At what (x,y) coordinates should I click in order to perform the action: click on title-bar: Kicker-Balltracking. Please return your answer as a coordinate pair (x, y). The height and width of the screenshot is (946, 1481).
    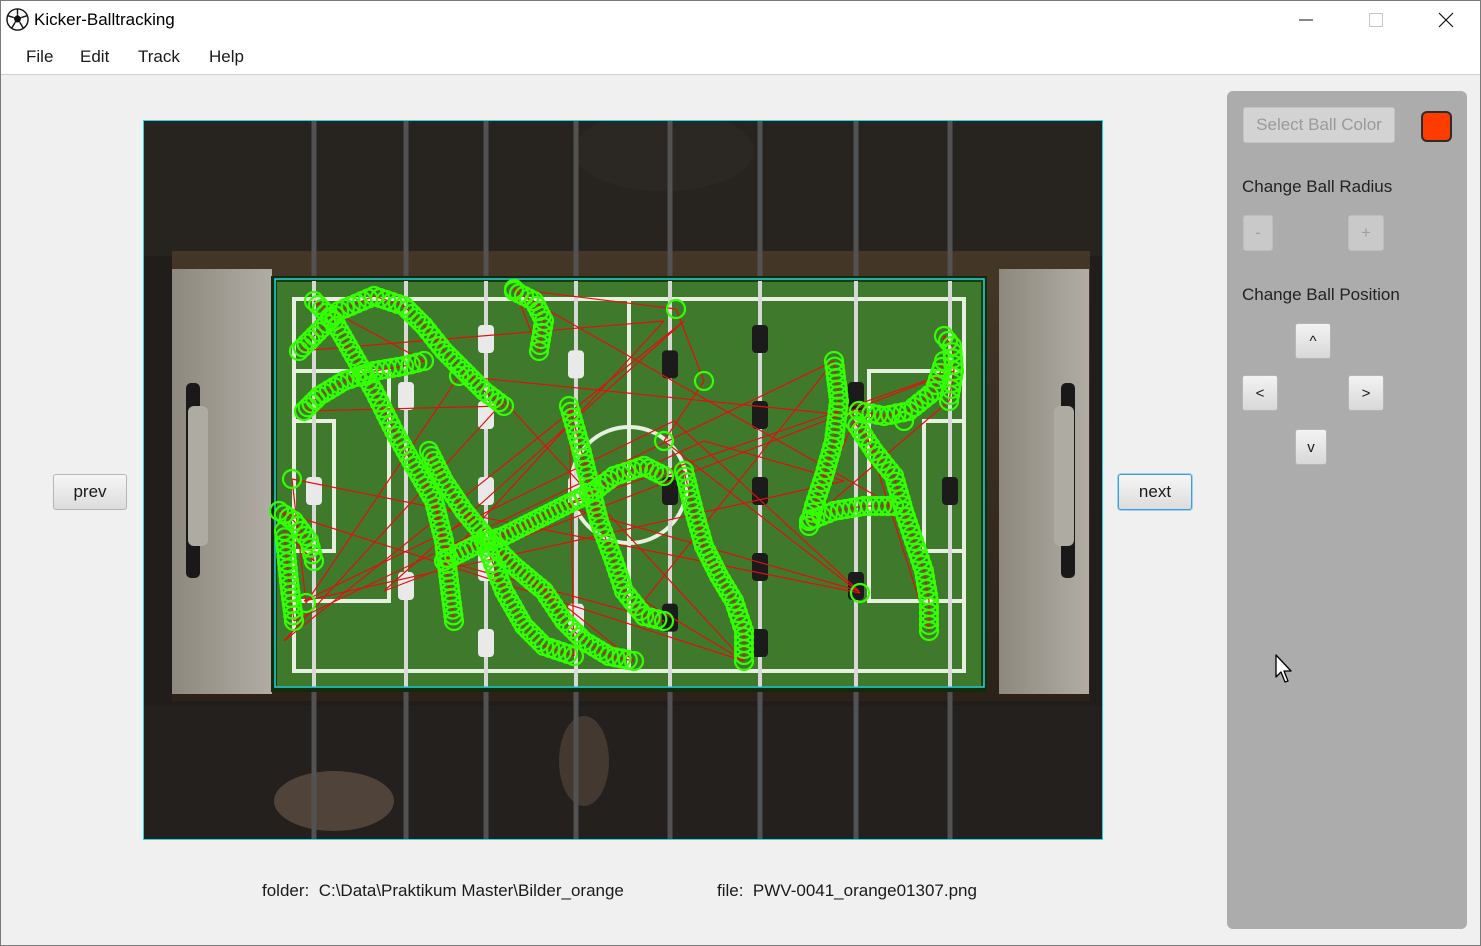
    Looking at the image, I should click on (740, 20).